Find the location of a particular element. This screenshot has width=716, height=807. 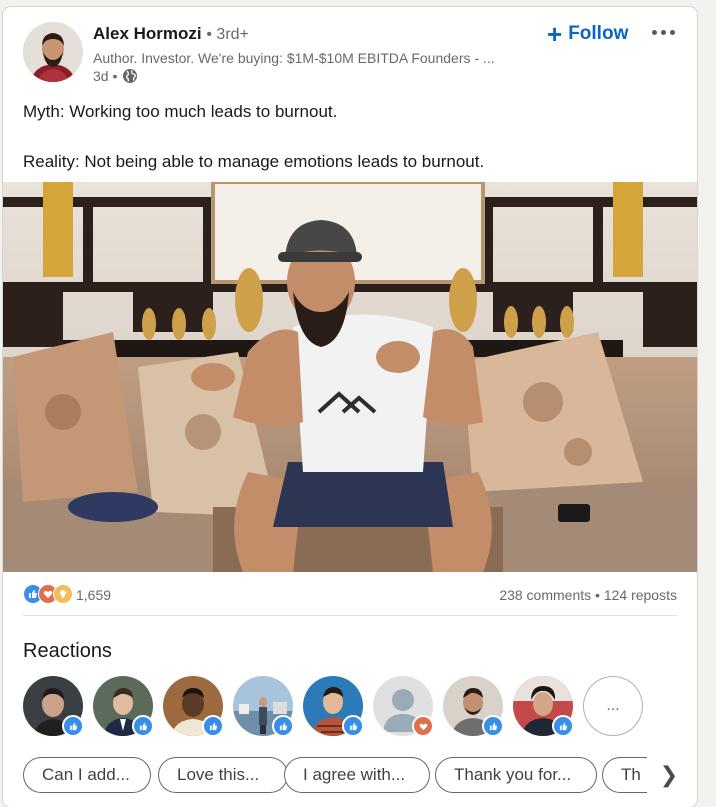

reposts-count: 124 reposts is located at coordinates (640, 595).